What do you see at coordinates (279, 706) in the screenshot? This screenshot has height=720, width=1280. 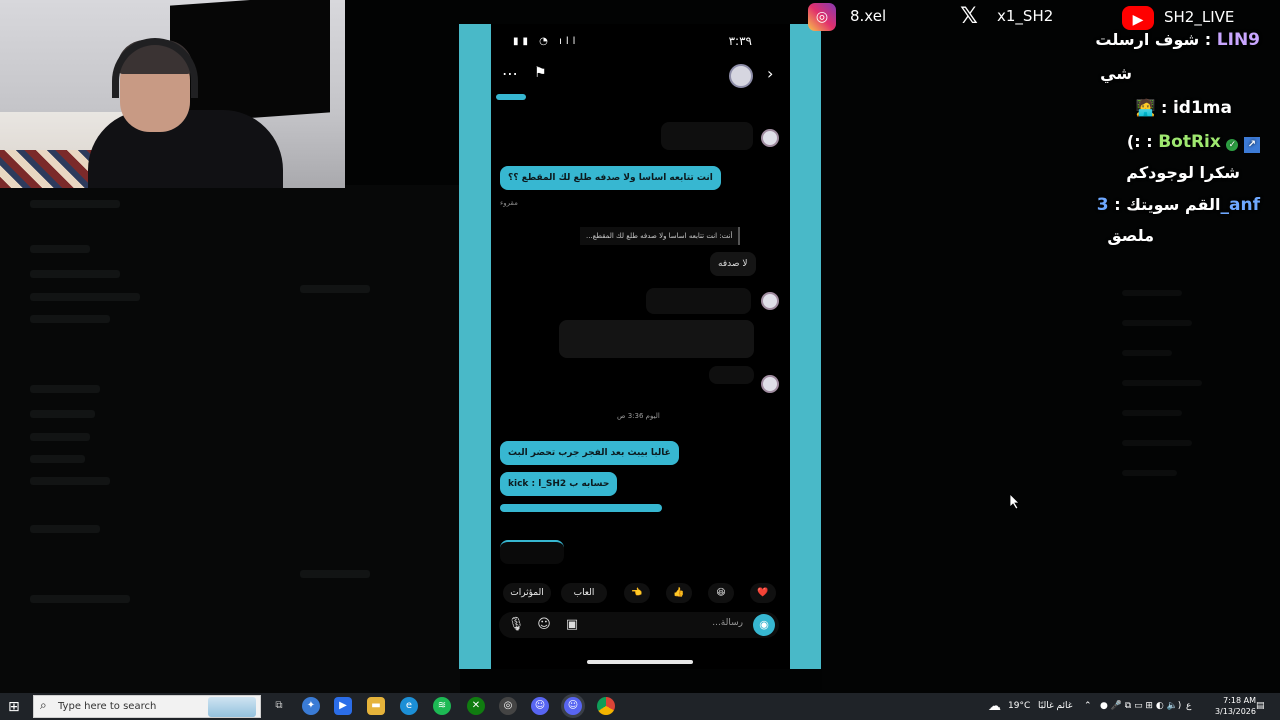 I see `task-view-icon: ⧉` at bounding box center [279, 706].